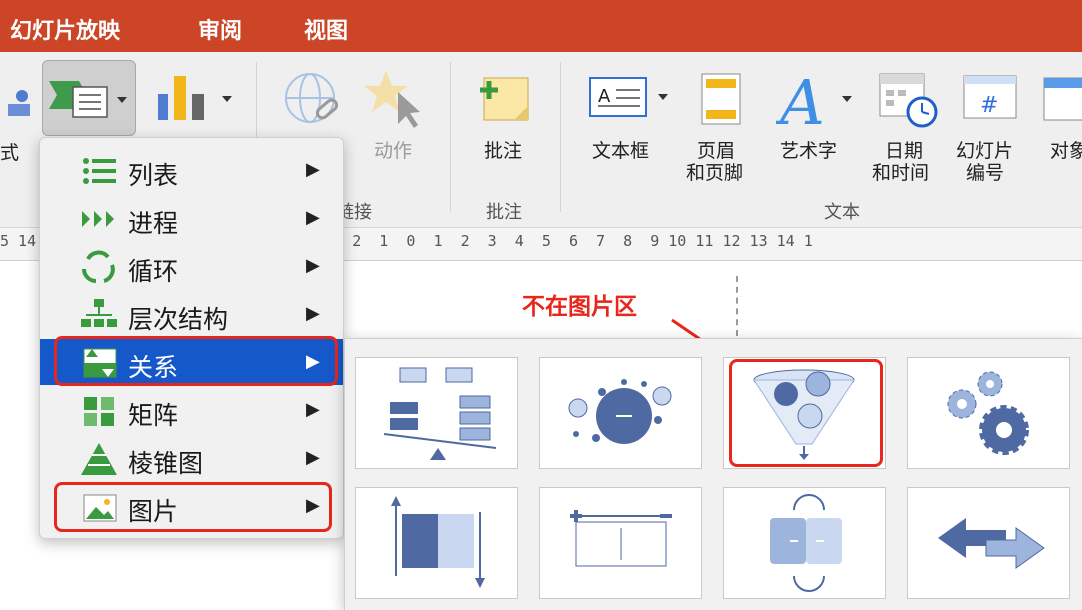 This screenshot has width=1082, height=610. I want to click on menu-item-process: 进程 ▶, so click(191, 218).